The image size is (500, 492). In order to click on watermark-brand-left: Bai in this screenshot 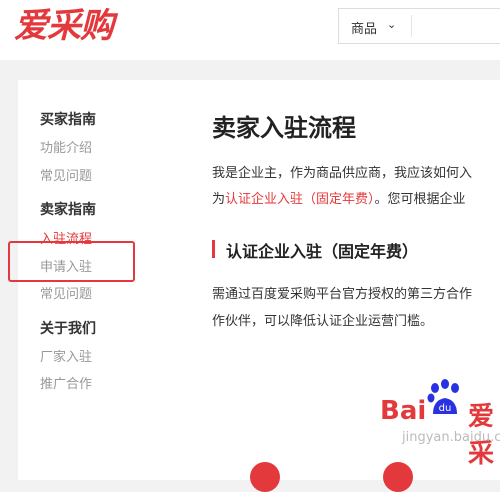, I will do `click(403, 411)`.